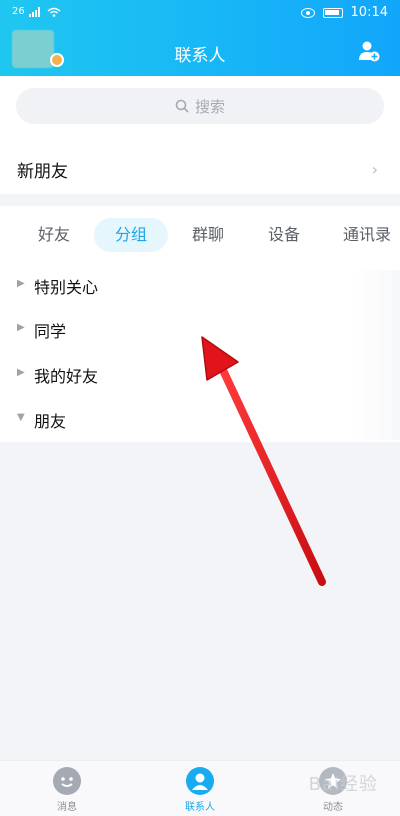  Describe the element at coordinates (131, 235) in the screenshot. I see `tab-groups: 分组` at that location.